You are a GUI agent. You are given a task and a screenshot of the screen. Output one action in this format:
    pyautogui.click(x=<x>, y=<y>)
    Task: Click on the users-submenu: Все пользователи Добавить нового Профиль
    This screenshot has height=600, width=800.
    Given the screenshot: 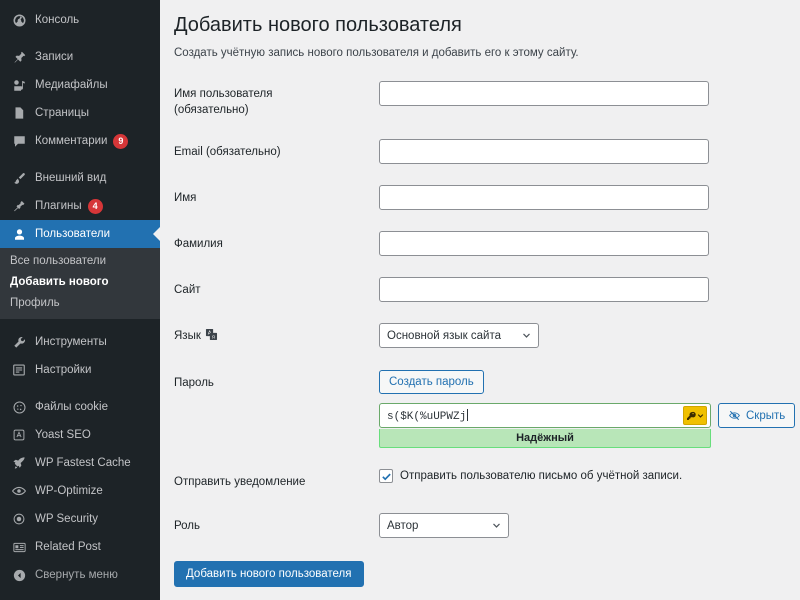 What is the action you would take?
    pyautogui.click(x=80, y=283)
    